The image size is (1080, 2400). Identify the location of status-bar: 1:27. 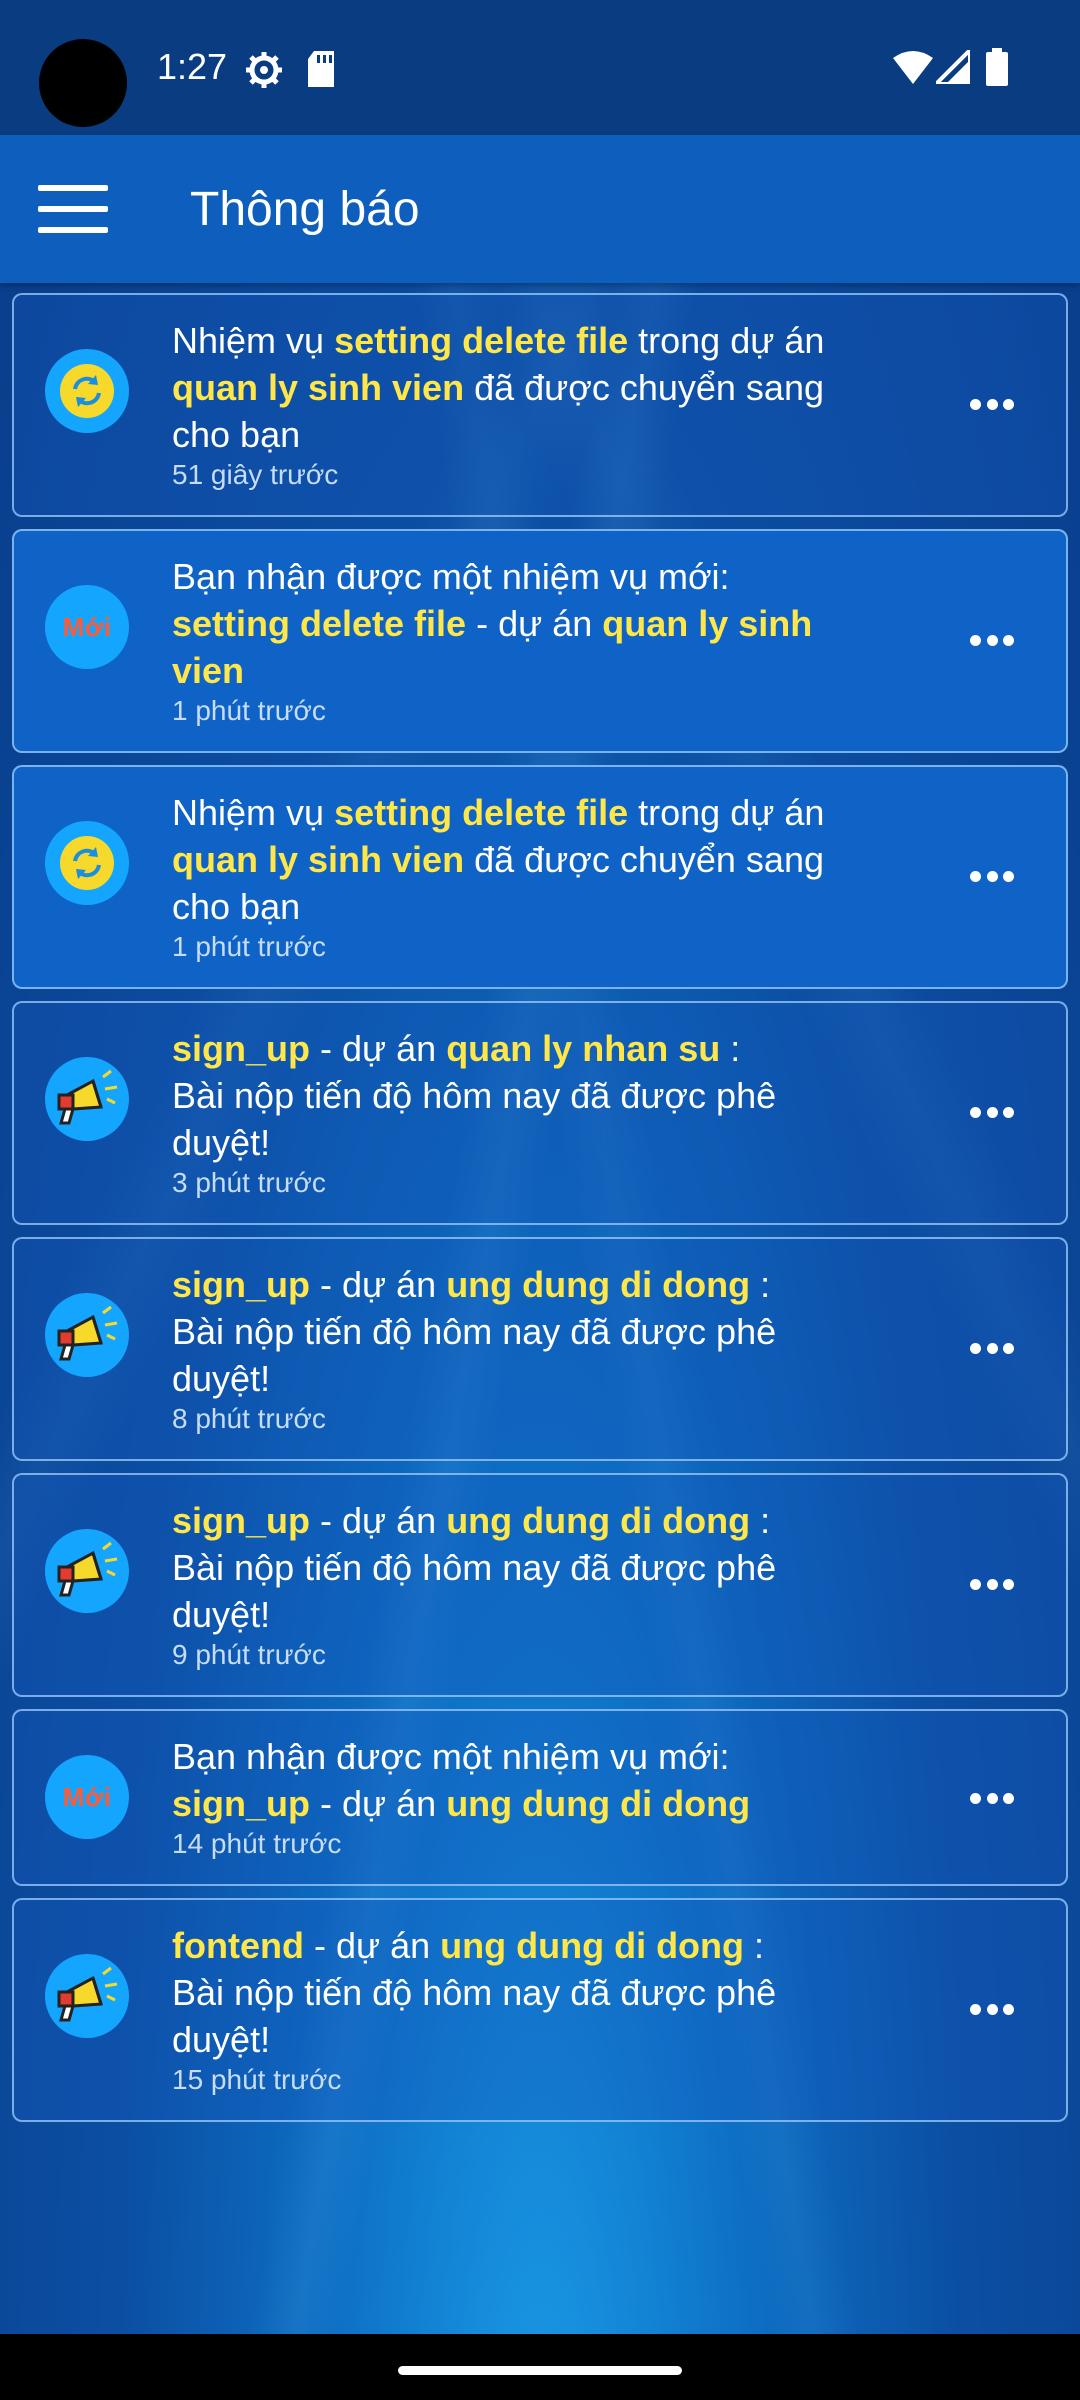
(540, 67).